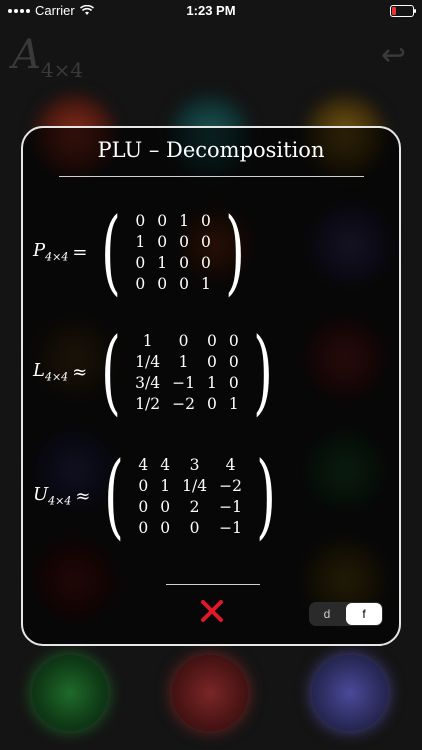 The width and height of the screenshot is (422, 750). Describe the element at coordinates (173, 252) in the screenshot. I see `matrix-p: 0010 1000 0100 0001` at that location.